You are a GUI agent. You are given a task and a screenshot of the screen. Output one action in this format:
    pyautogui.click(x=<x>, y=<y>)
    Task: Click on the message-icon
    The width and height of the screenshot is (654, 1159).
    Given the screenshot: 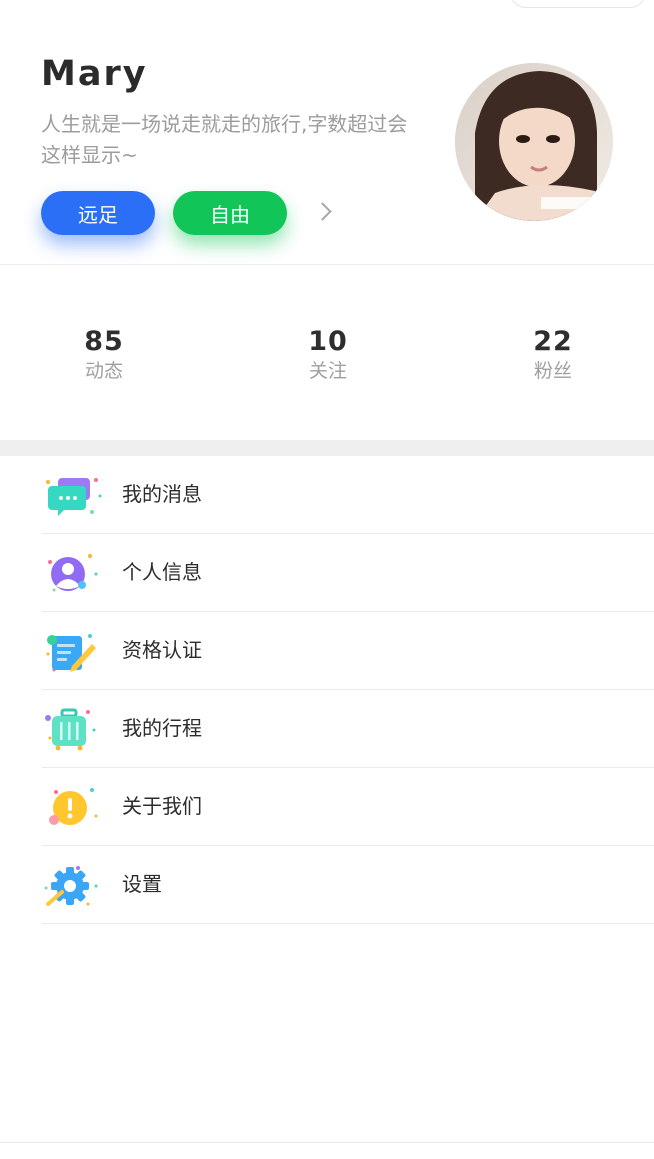 What is the action you would take?
    pyautogui.click(x=74, y=497)
    